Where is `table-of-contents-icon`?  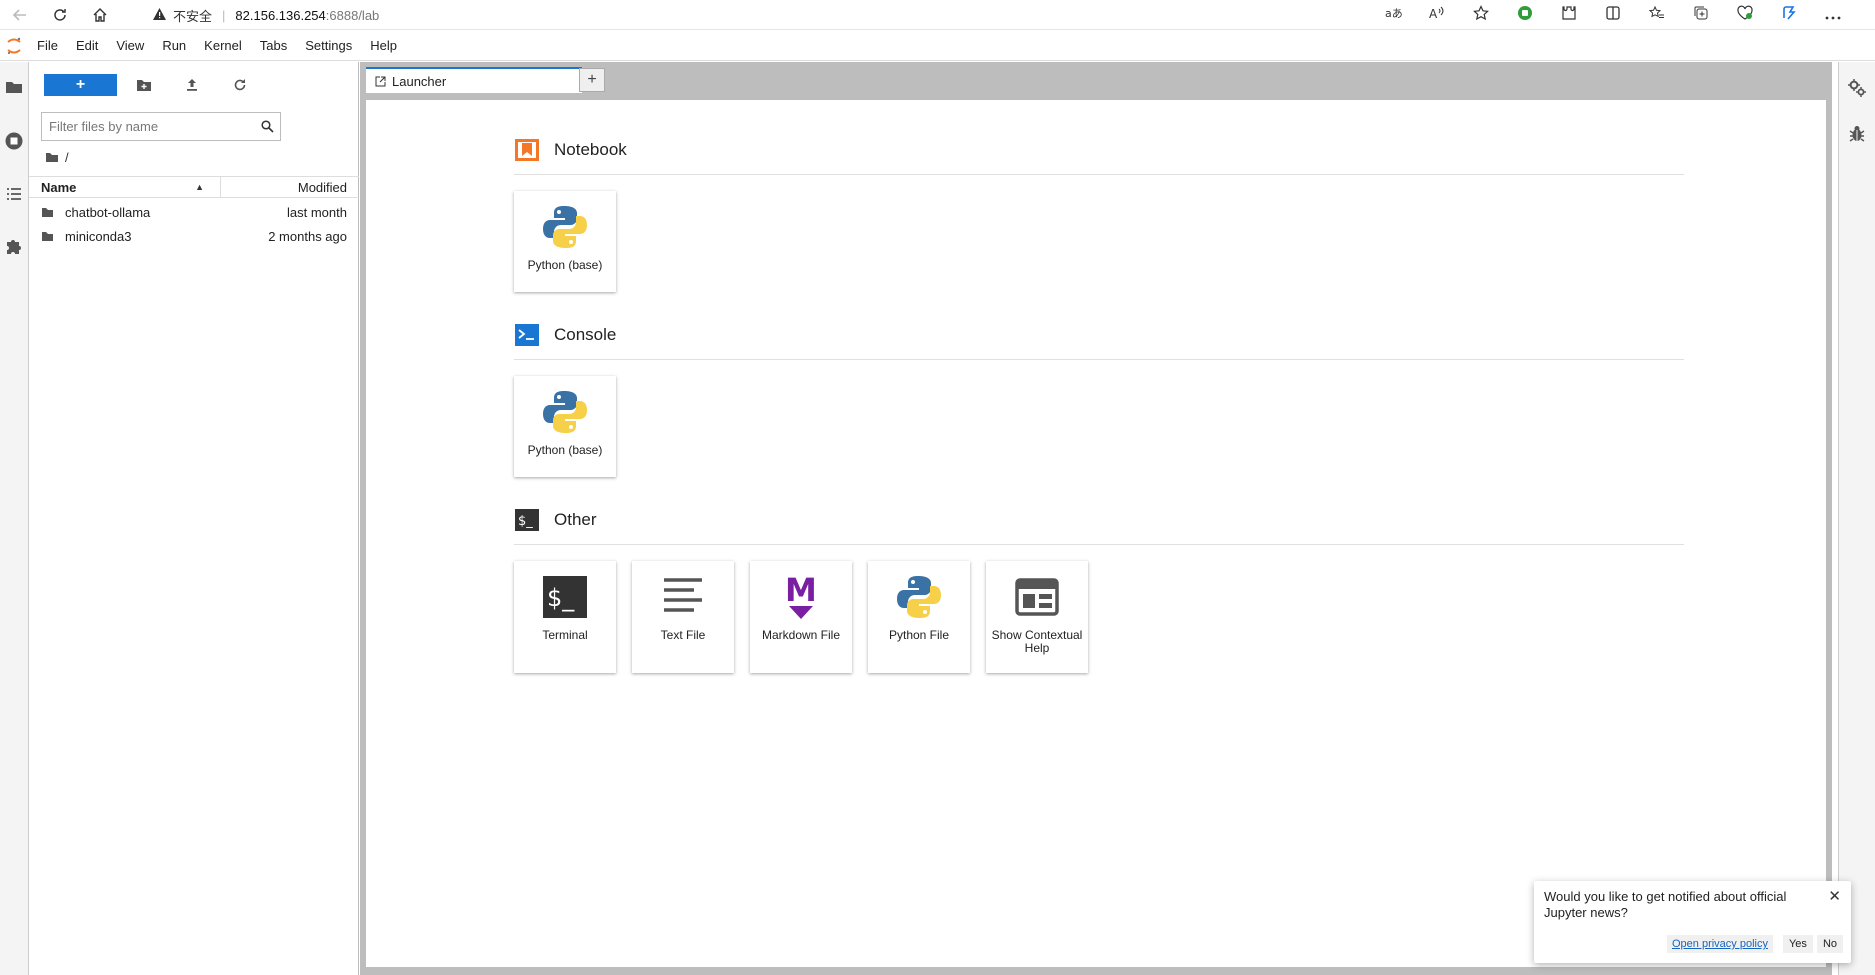 table-of-contents-icon is located at coordinates (14, 194).